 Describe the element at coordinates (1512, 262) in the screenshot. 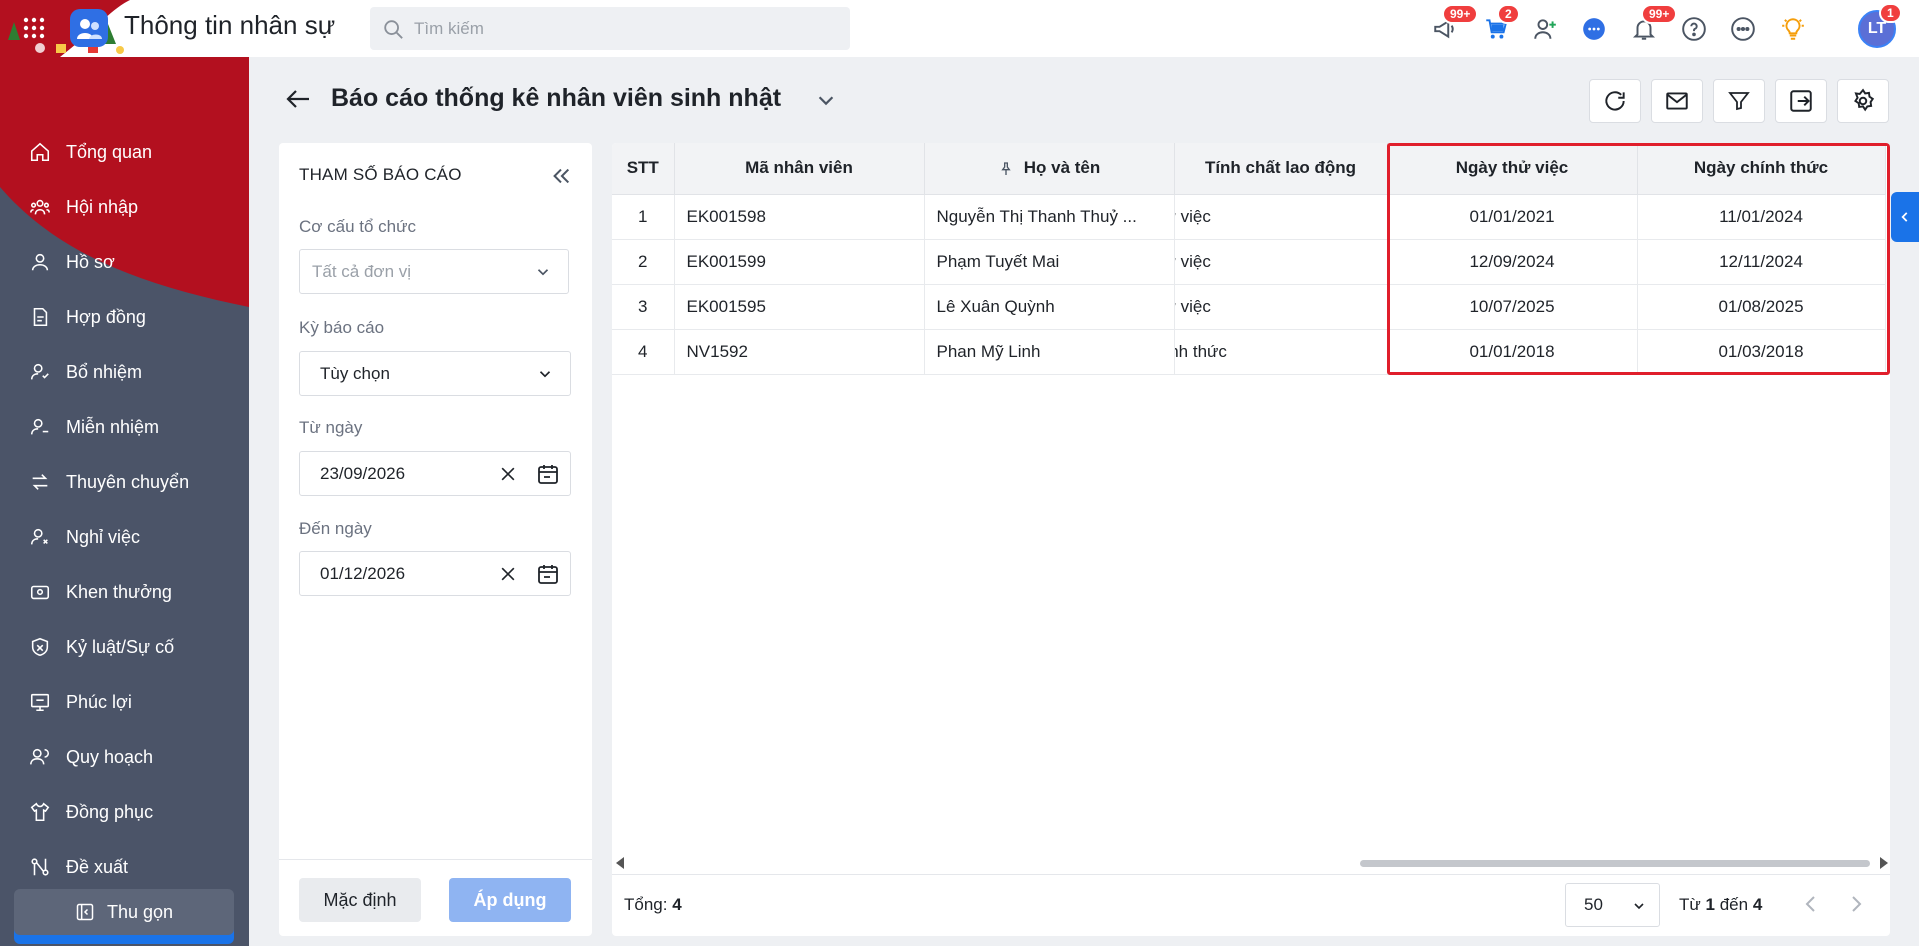

I see `cell-trial-date: 12/09/2024` at that location.